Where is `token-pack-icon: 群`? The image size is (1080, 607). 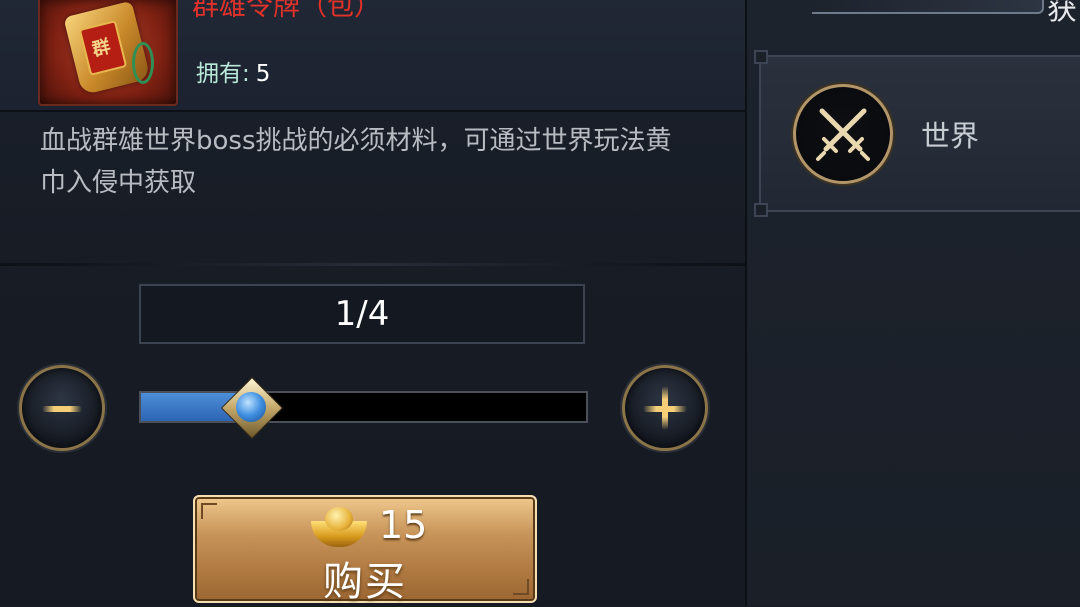
token-pack-icon: 群 is located at coordinates (108, 53).